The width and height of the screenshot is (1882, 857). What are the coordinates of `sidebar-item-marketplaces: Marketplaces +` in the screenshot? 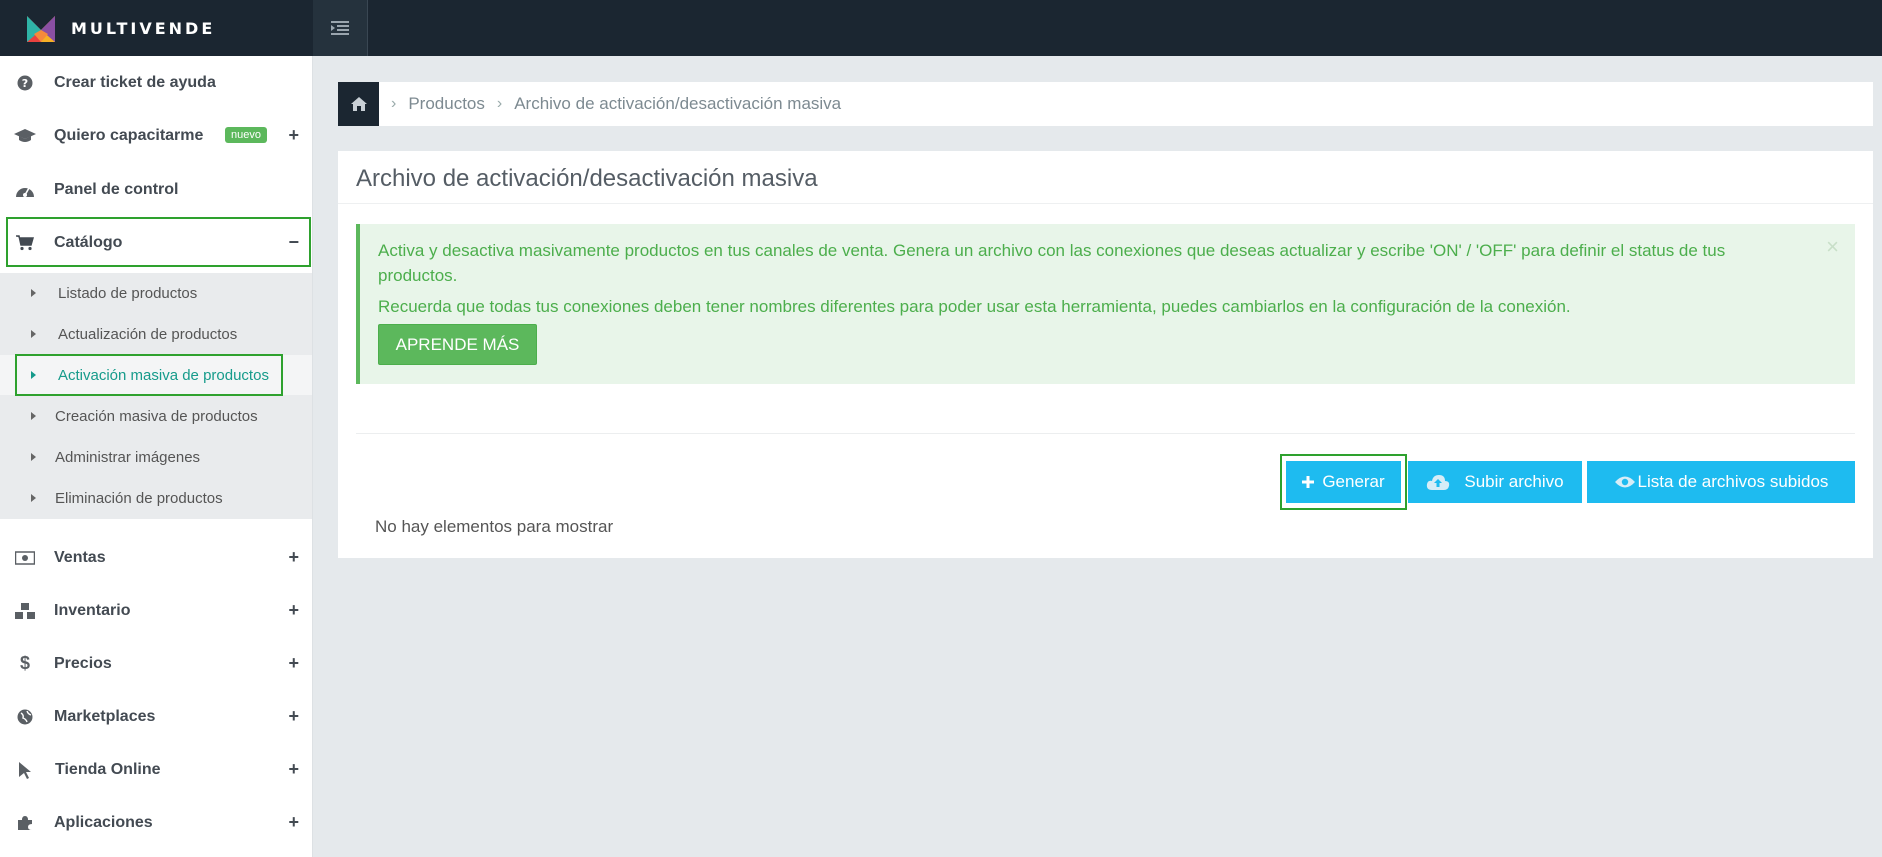 It's located at (156, 716).